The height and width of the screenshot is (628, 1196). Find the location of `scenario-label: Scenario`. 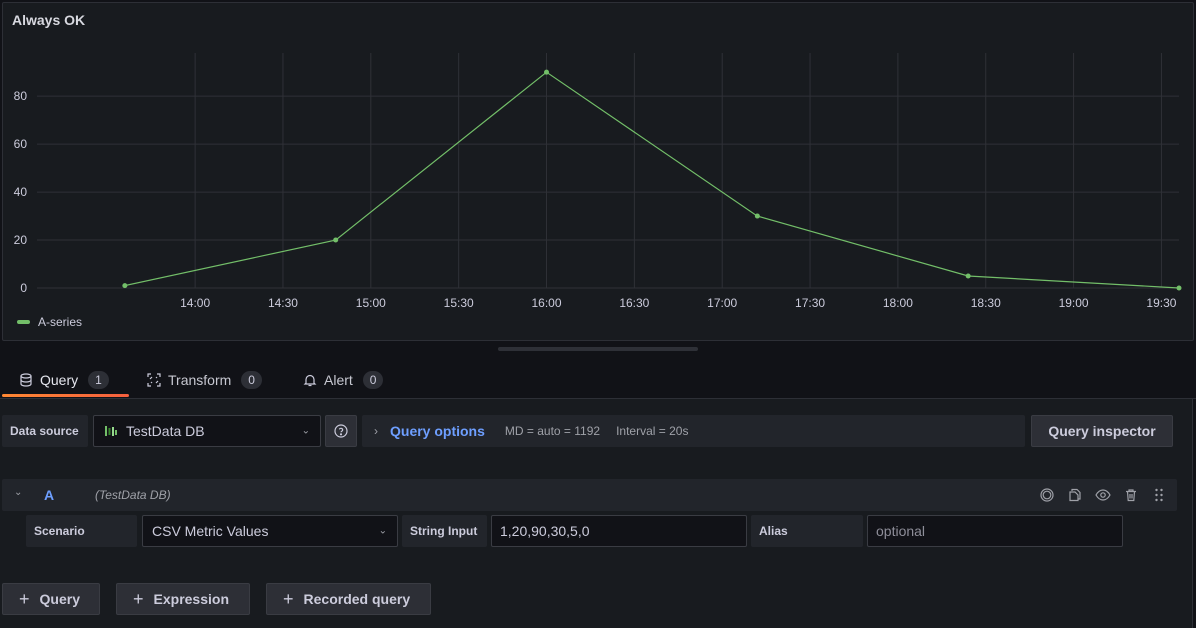

scenario-label: Scenario is located at coordinates (81, 531).